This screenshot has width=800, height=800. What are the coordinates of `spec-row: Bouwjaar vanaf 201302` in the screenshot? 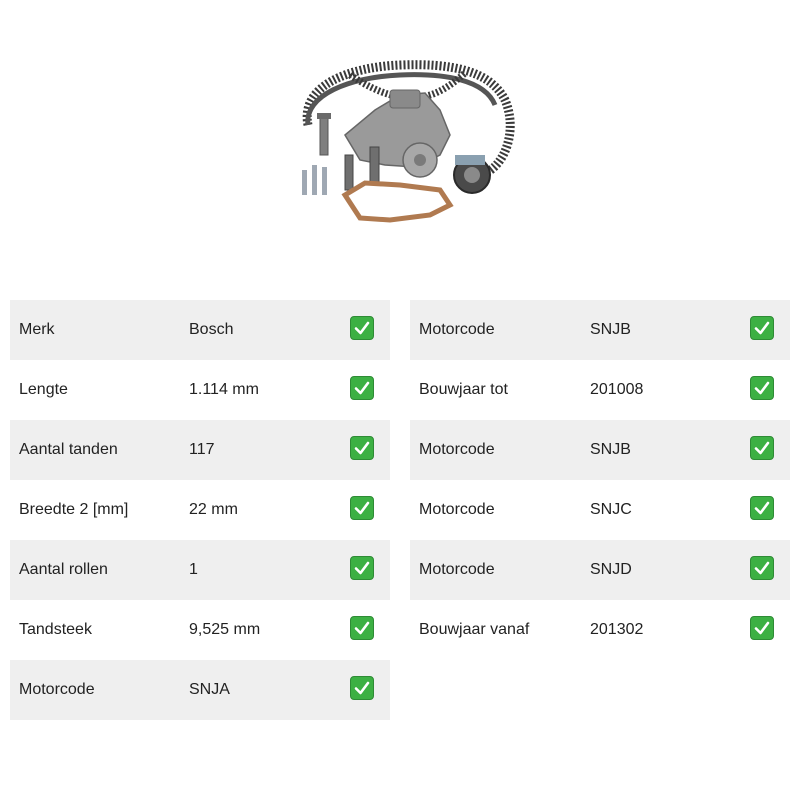 It's located at (600, 630).